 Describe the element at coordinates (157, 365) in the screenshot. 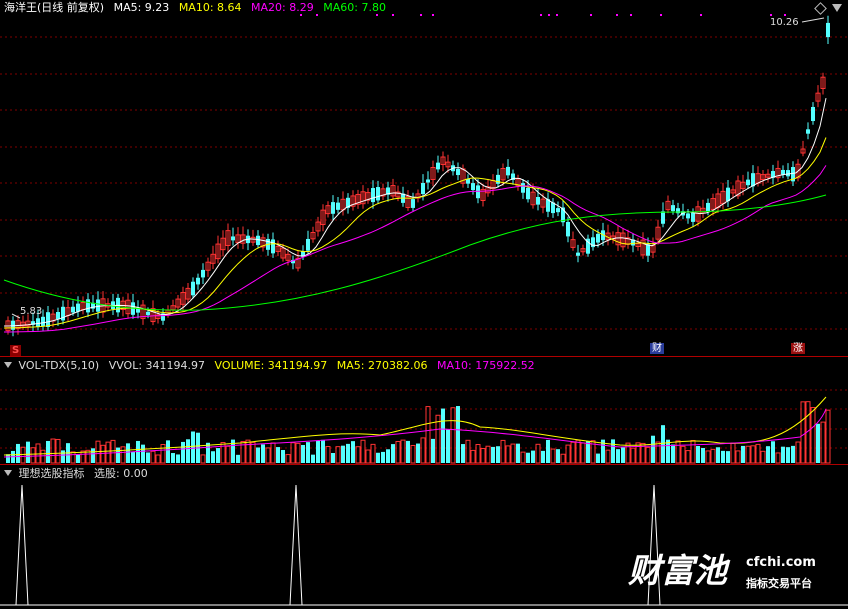

I see `vvol-label: VVOL: 341194.97` at that location.